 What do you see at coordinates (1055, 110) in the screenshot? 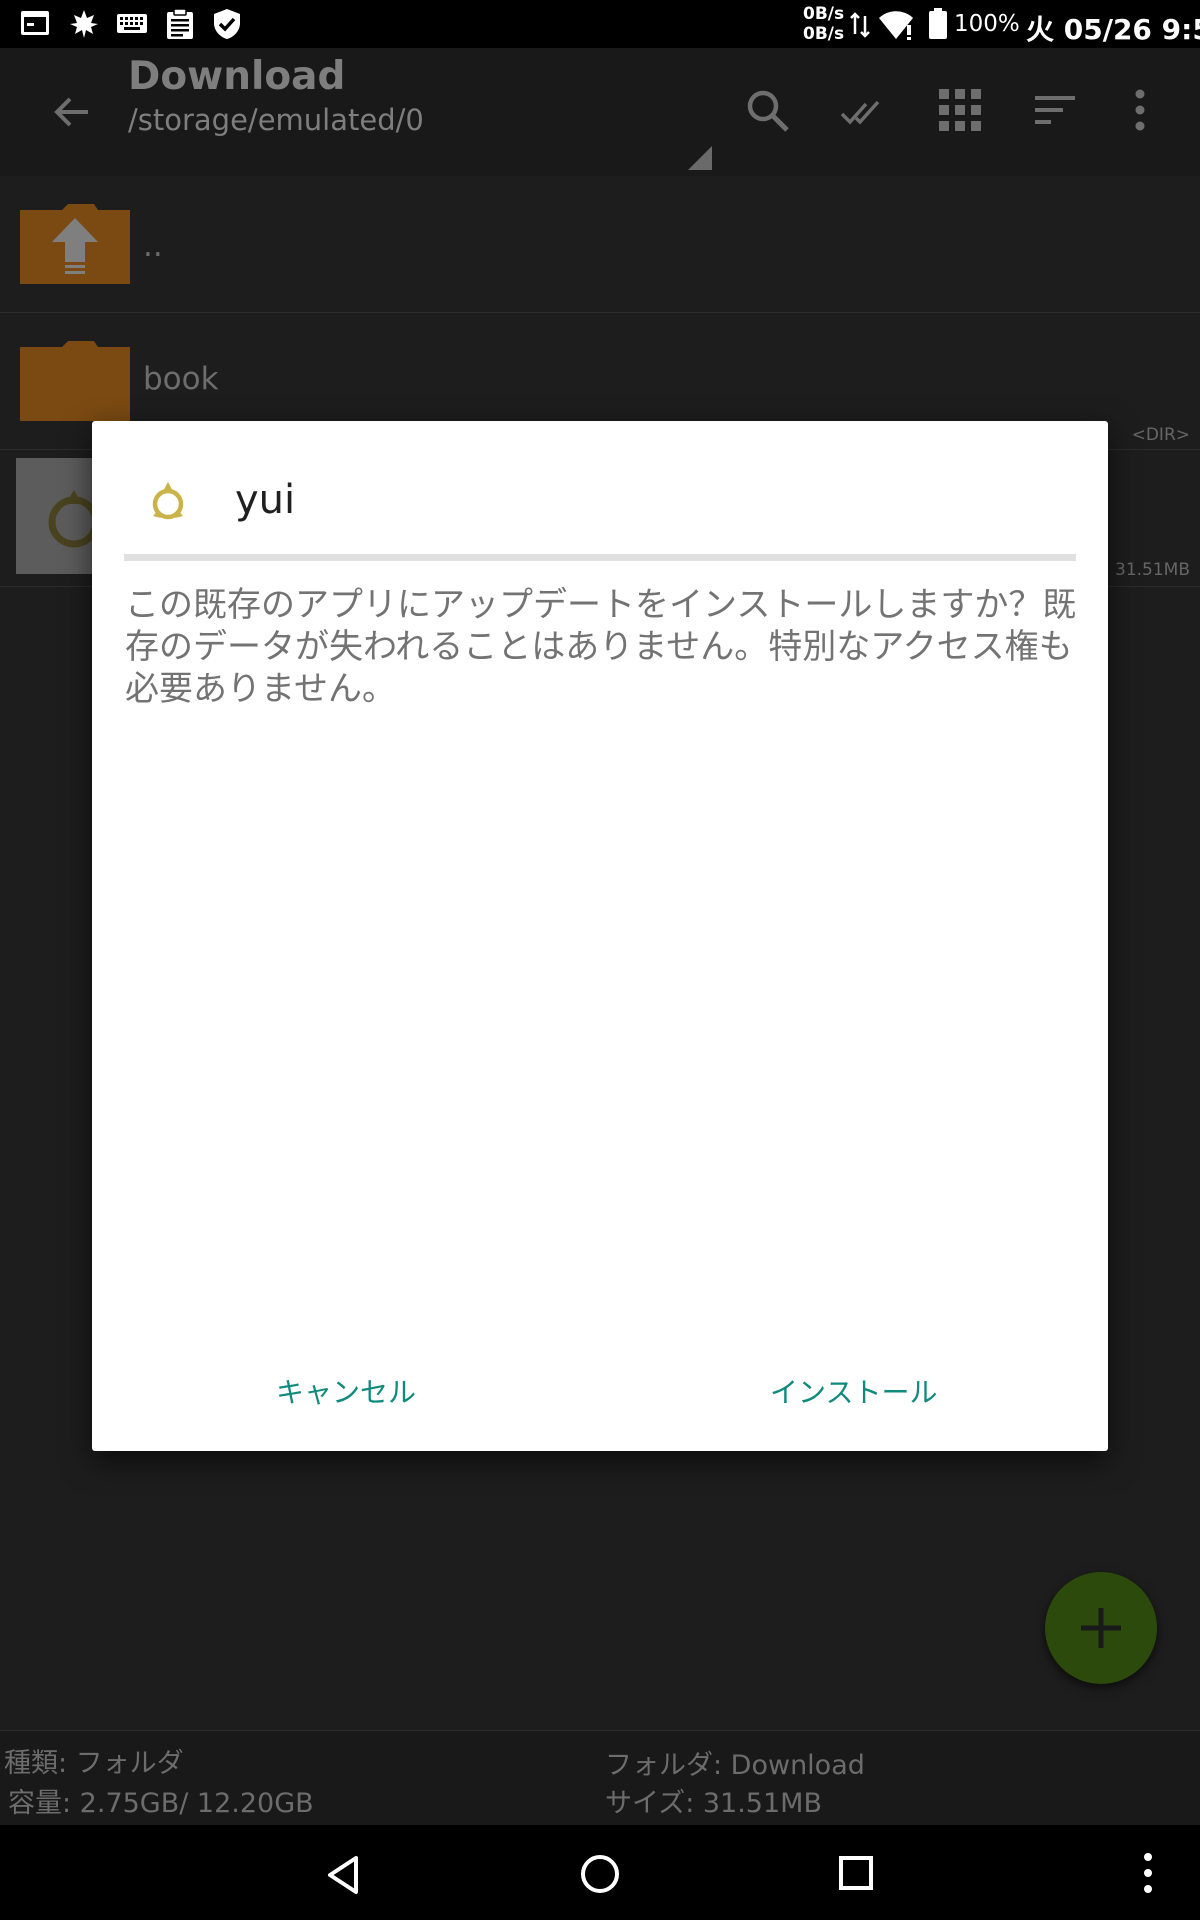
I see `sort-icon` at bounding box center [1055, 110].